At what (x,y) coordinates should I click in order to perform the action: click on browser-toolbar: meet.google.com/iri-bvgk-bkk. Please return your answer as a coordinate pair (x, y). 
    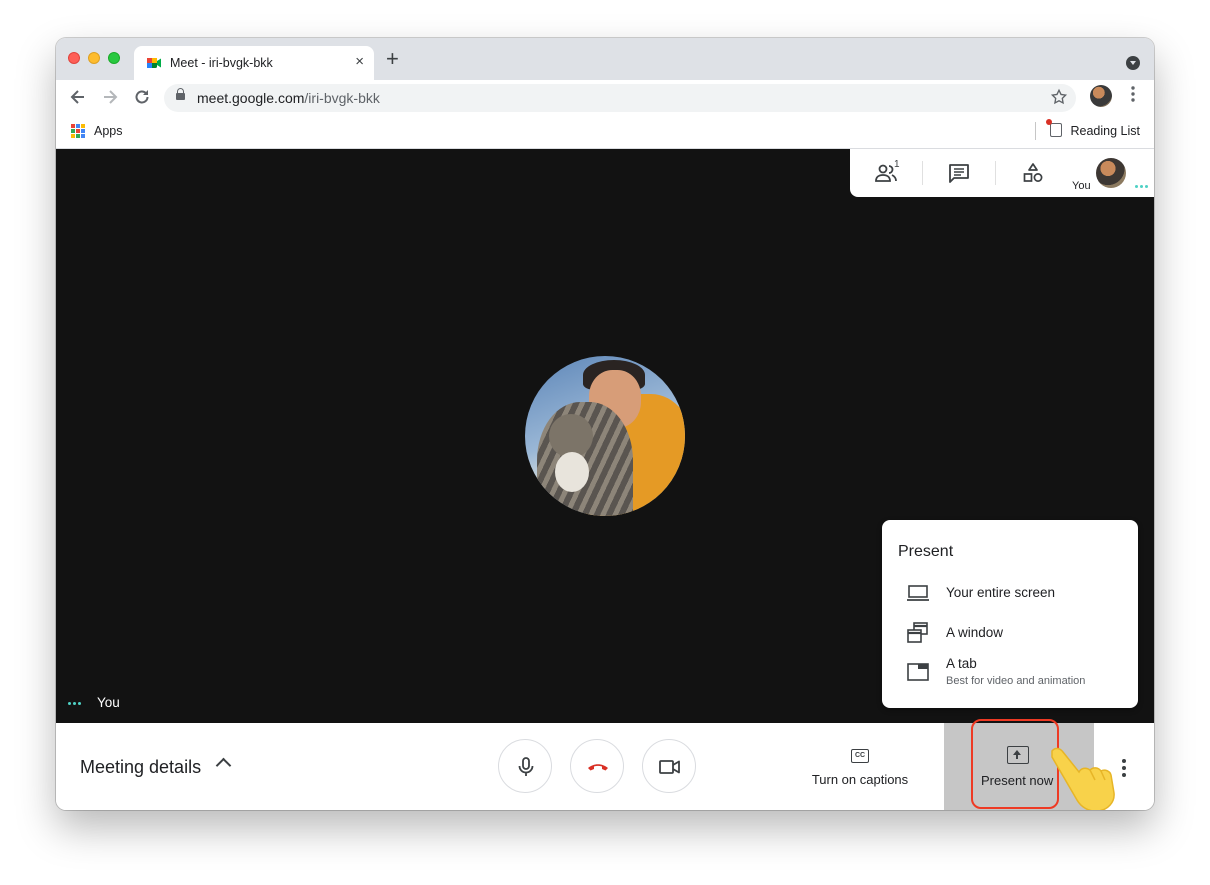
    Looking at the image, I should click on (605, 98).